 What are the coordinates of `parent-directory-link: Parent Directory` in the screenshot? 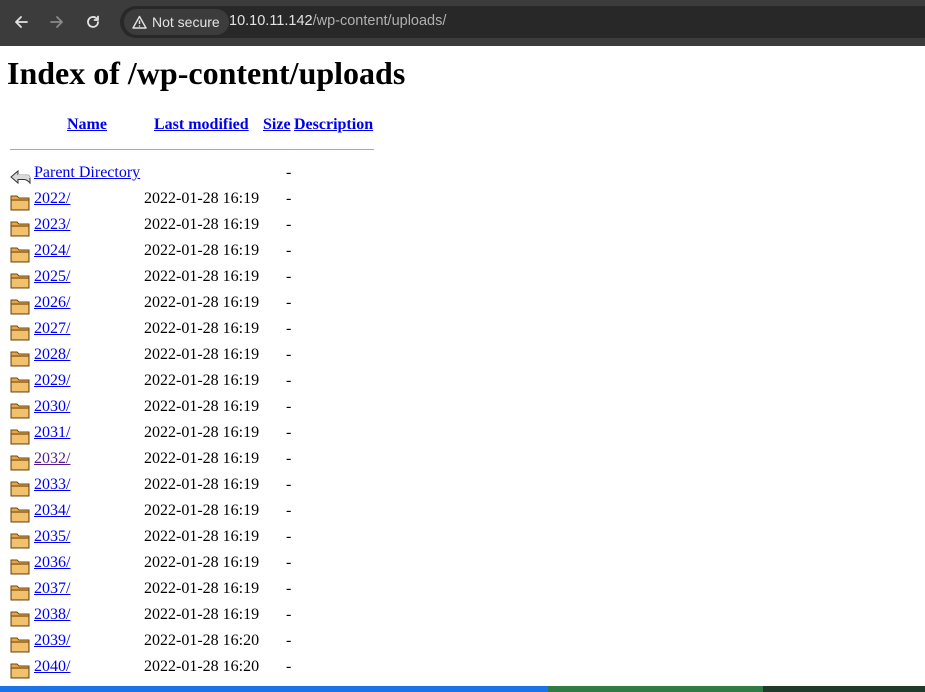 It's located at (87, 173).